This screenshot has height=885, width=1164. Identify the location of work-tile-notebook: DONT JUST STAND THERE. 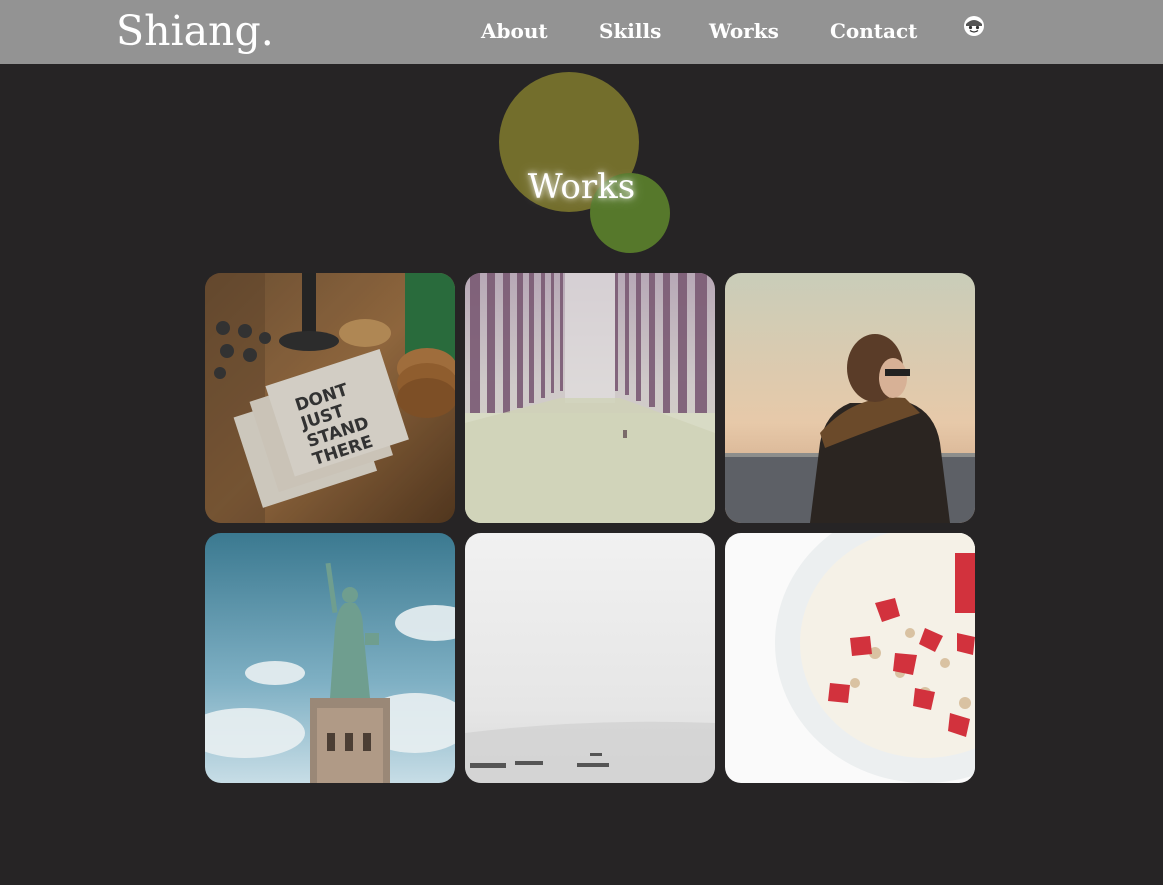
(330, 398).